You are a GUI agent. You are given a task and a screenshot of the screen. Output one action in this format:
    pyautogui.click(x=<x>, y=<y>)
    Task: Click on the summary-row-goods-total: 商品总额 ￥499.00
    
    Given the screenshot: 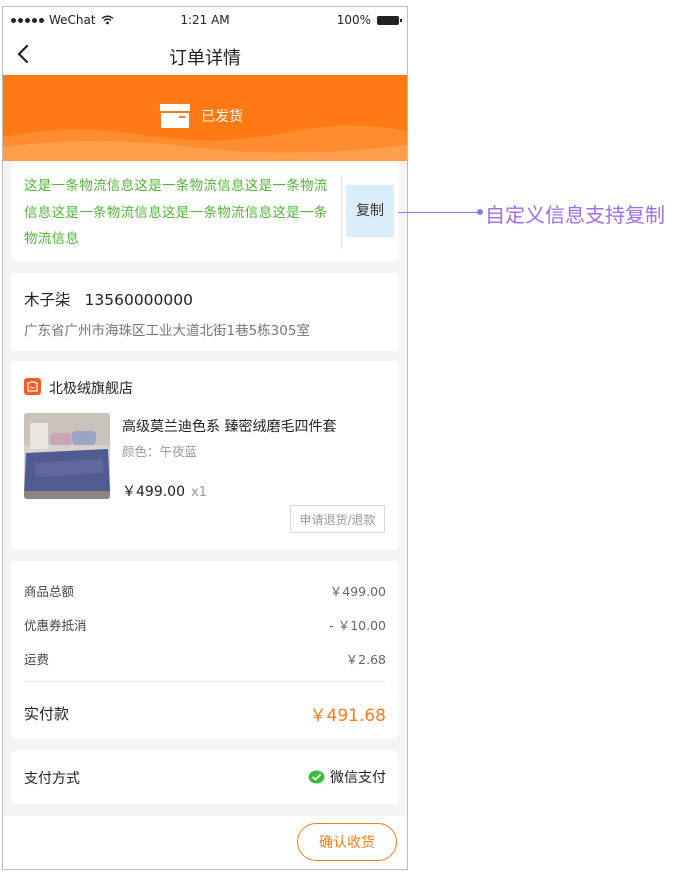 What is the action you would take?
    pyautogui.click(x=205, y=590)
    